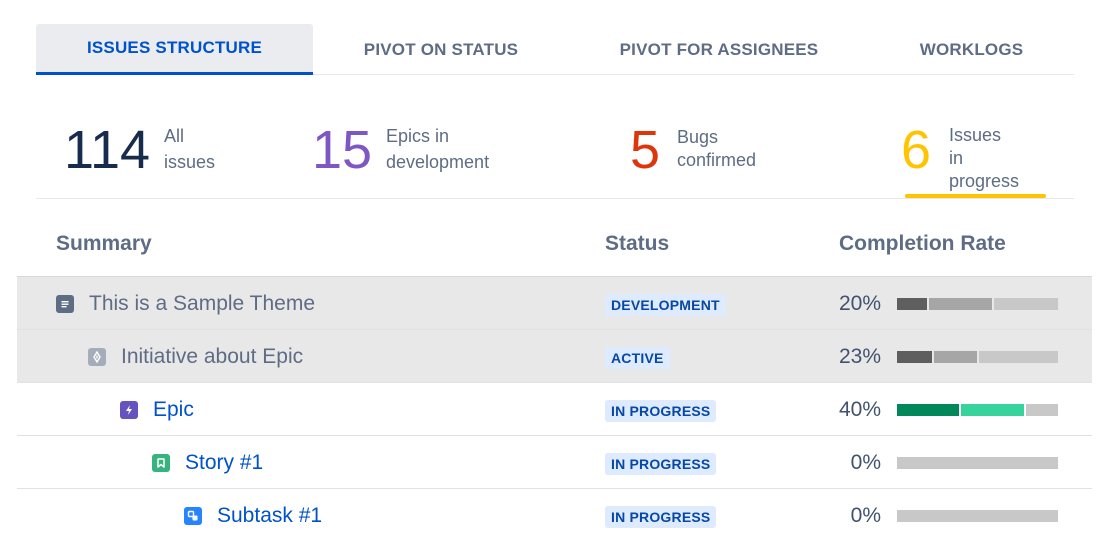  I want to click on tab-pivot-on-status: PIVOT ON STATUS, so click(441, 49).